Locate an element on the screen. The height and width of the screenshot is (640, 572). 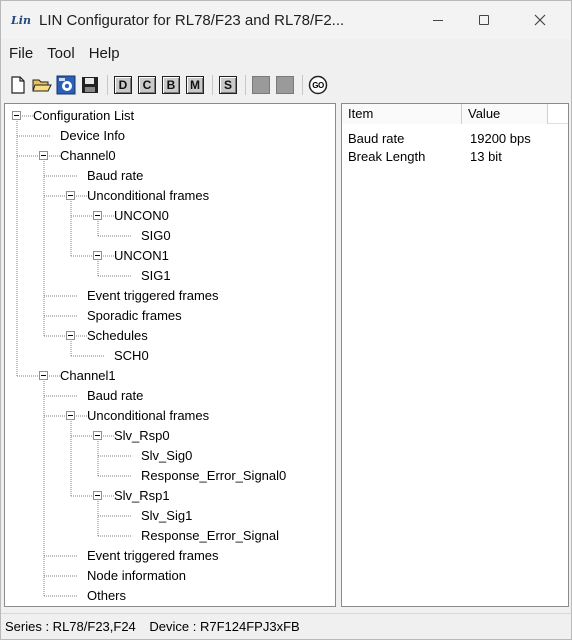
save-icon is located at coordinates (90, 85).